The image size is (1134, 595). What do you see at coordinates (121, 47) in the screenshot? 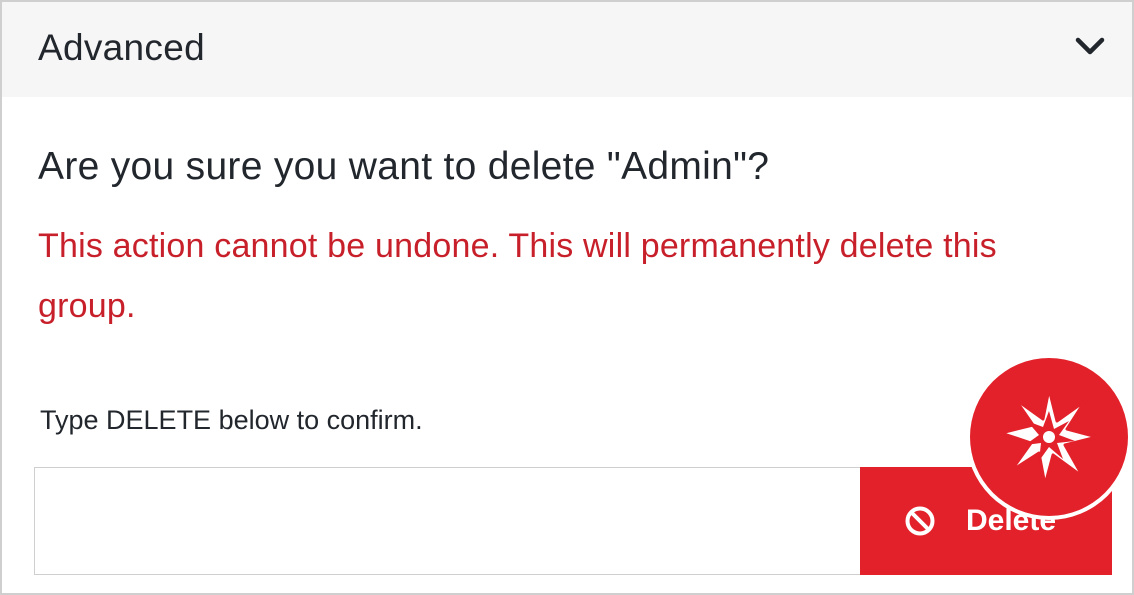
I see `section-title: Advanced` at bounding box center [121, 47].